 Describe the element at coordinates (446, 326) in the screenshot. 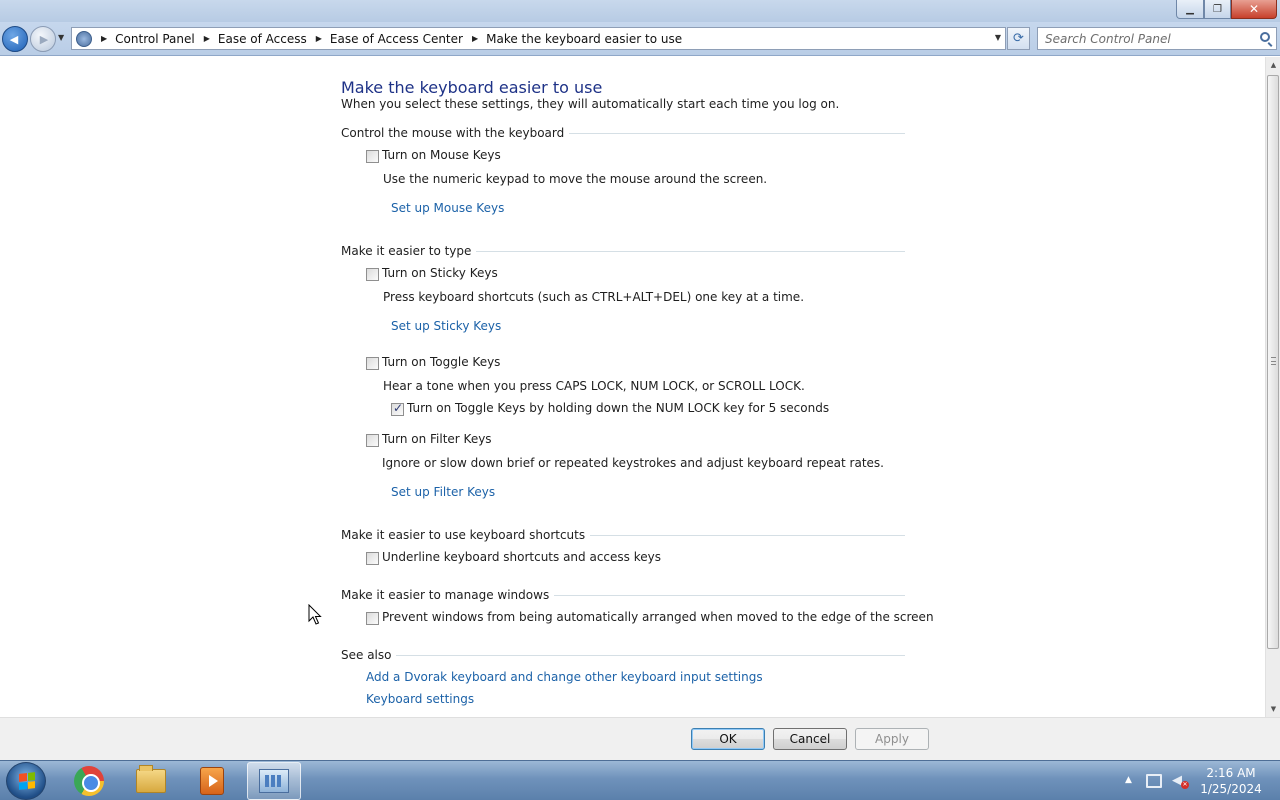

I see `setup-sticky-keys-link: Set up Sticky Keys` at that location.